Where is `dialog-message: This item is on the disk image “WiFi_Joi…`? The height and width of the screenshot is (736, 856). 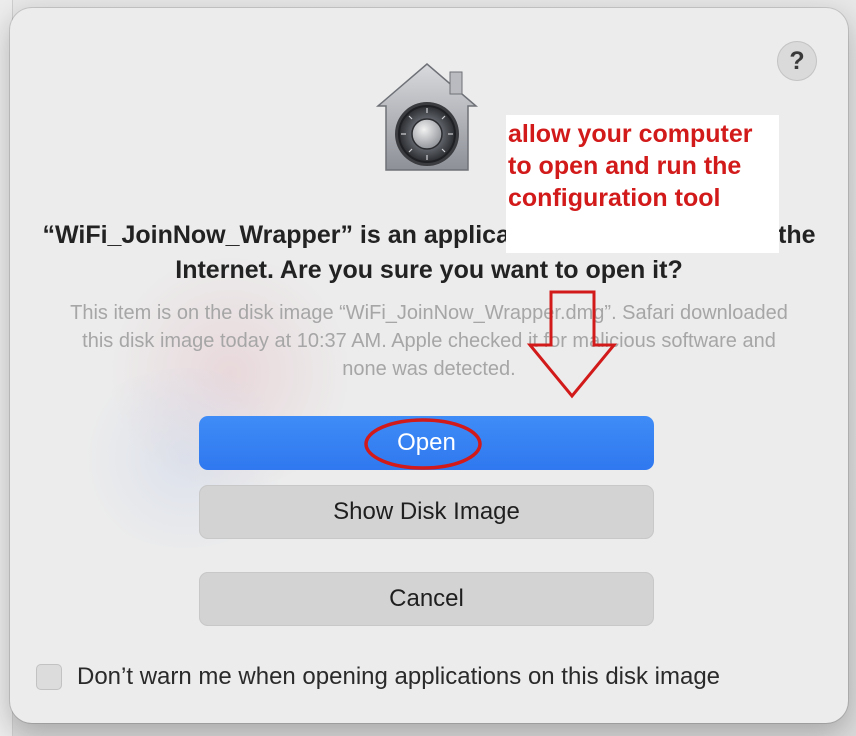
dialog-message: This item is on the disk image “WiFi_Joi… is located at coordinates (429, 341).